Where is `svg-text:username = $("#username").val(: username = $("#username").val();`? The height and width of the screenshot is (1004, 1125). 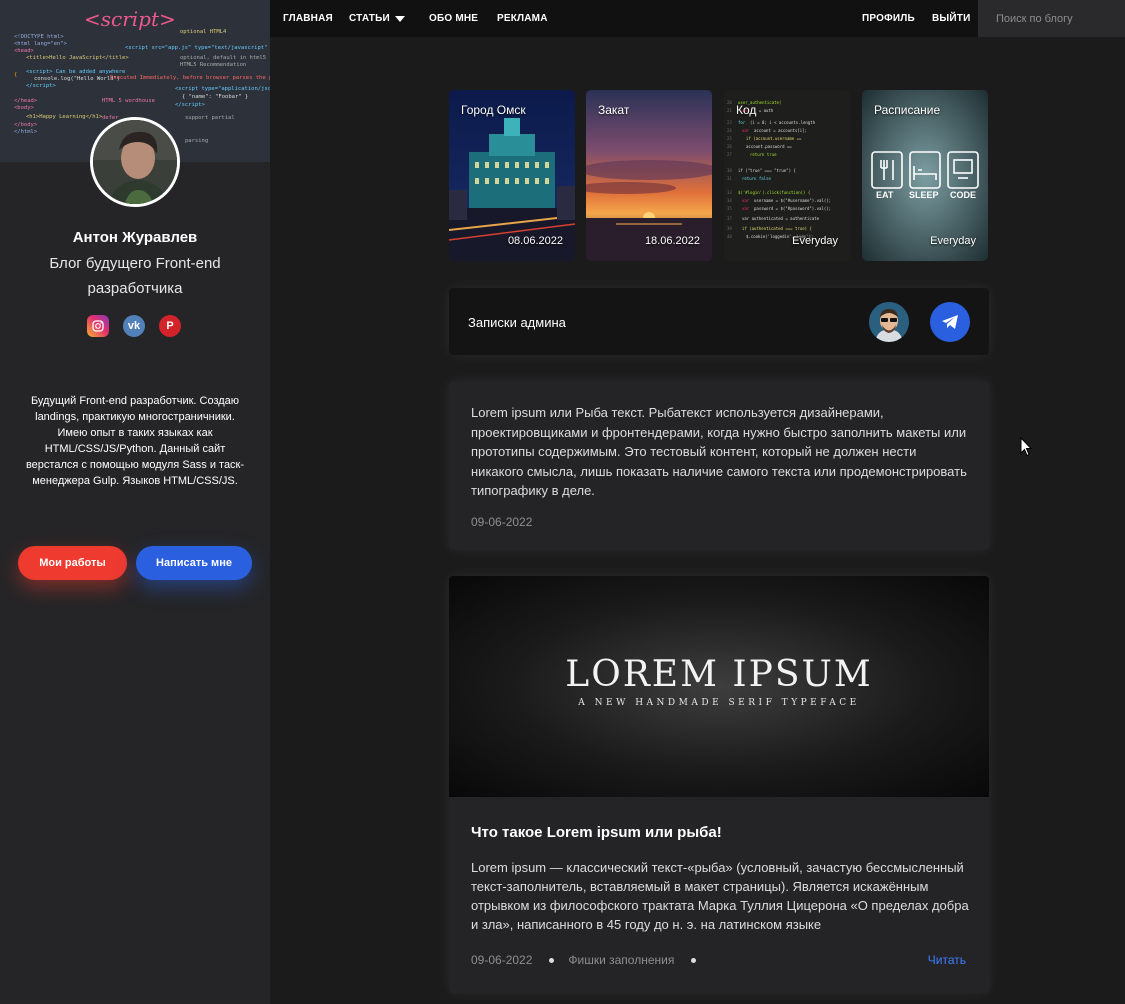 svg-text:username = $("#username").val(: username = $("#username").val(); is located at coordinates (792, 200).